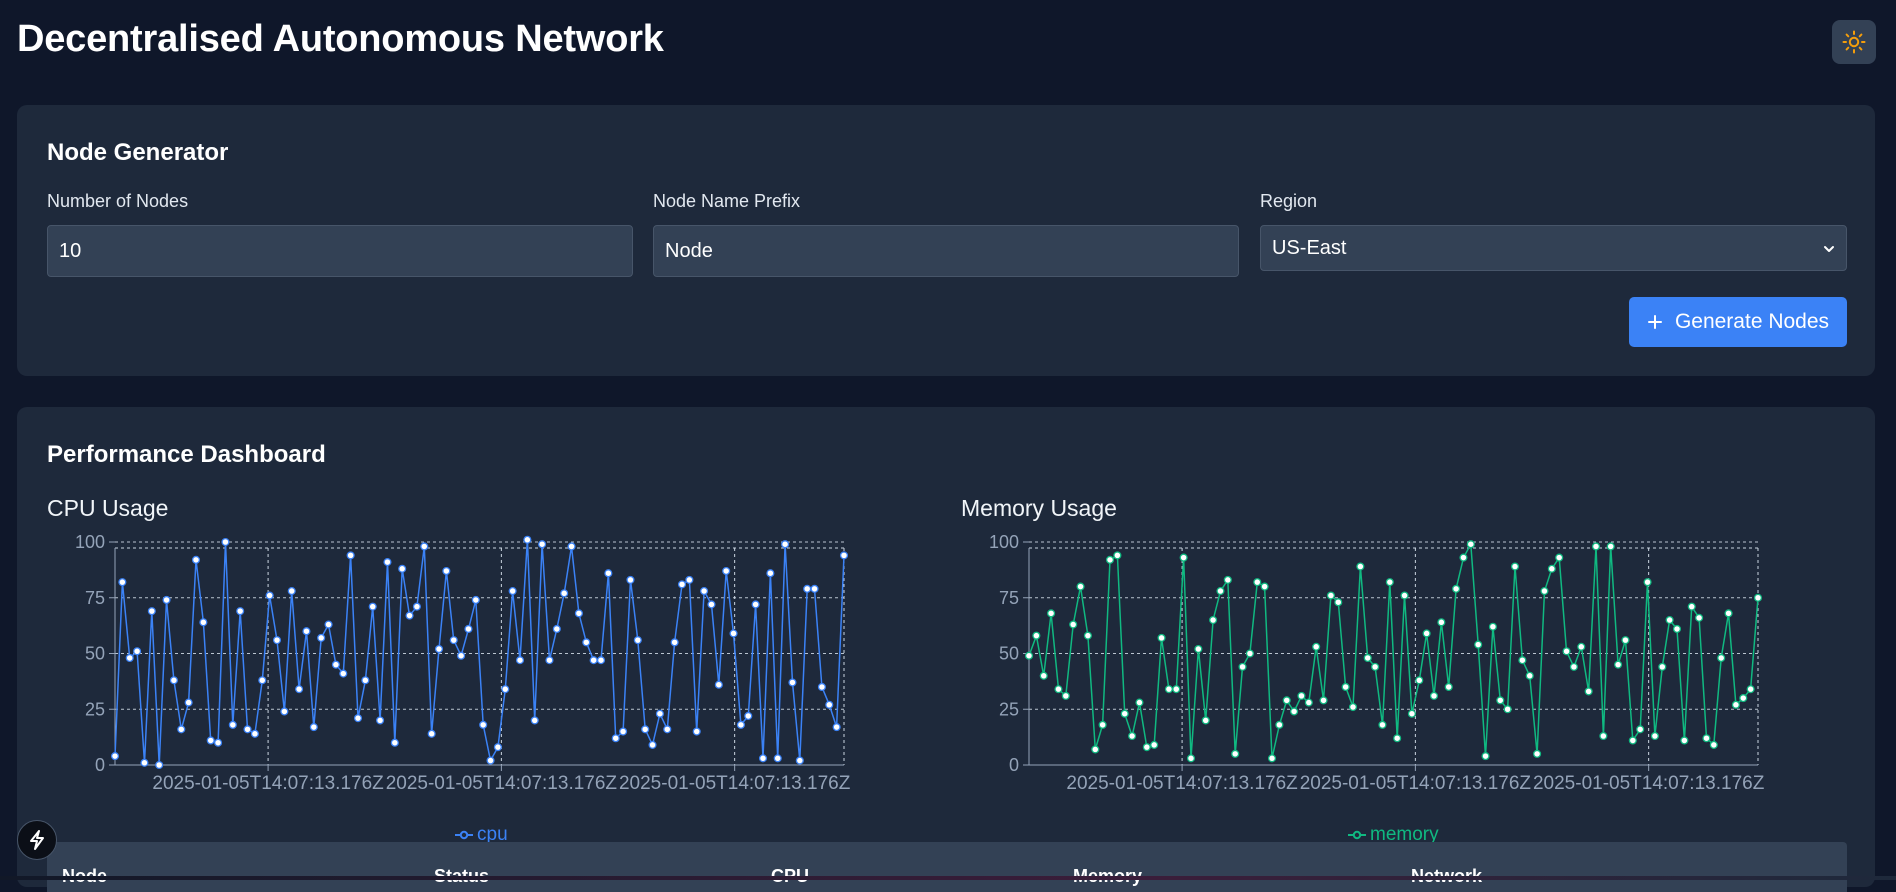 The height and width of the screenshot is (892, 1896). I want to click on node-name-prefix-value: Node, so click(689, 250).